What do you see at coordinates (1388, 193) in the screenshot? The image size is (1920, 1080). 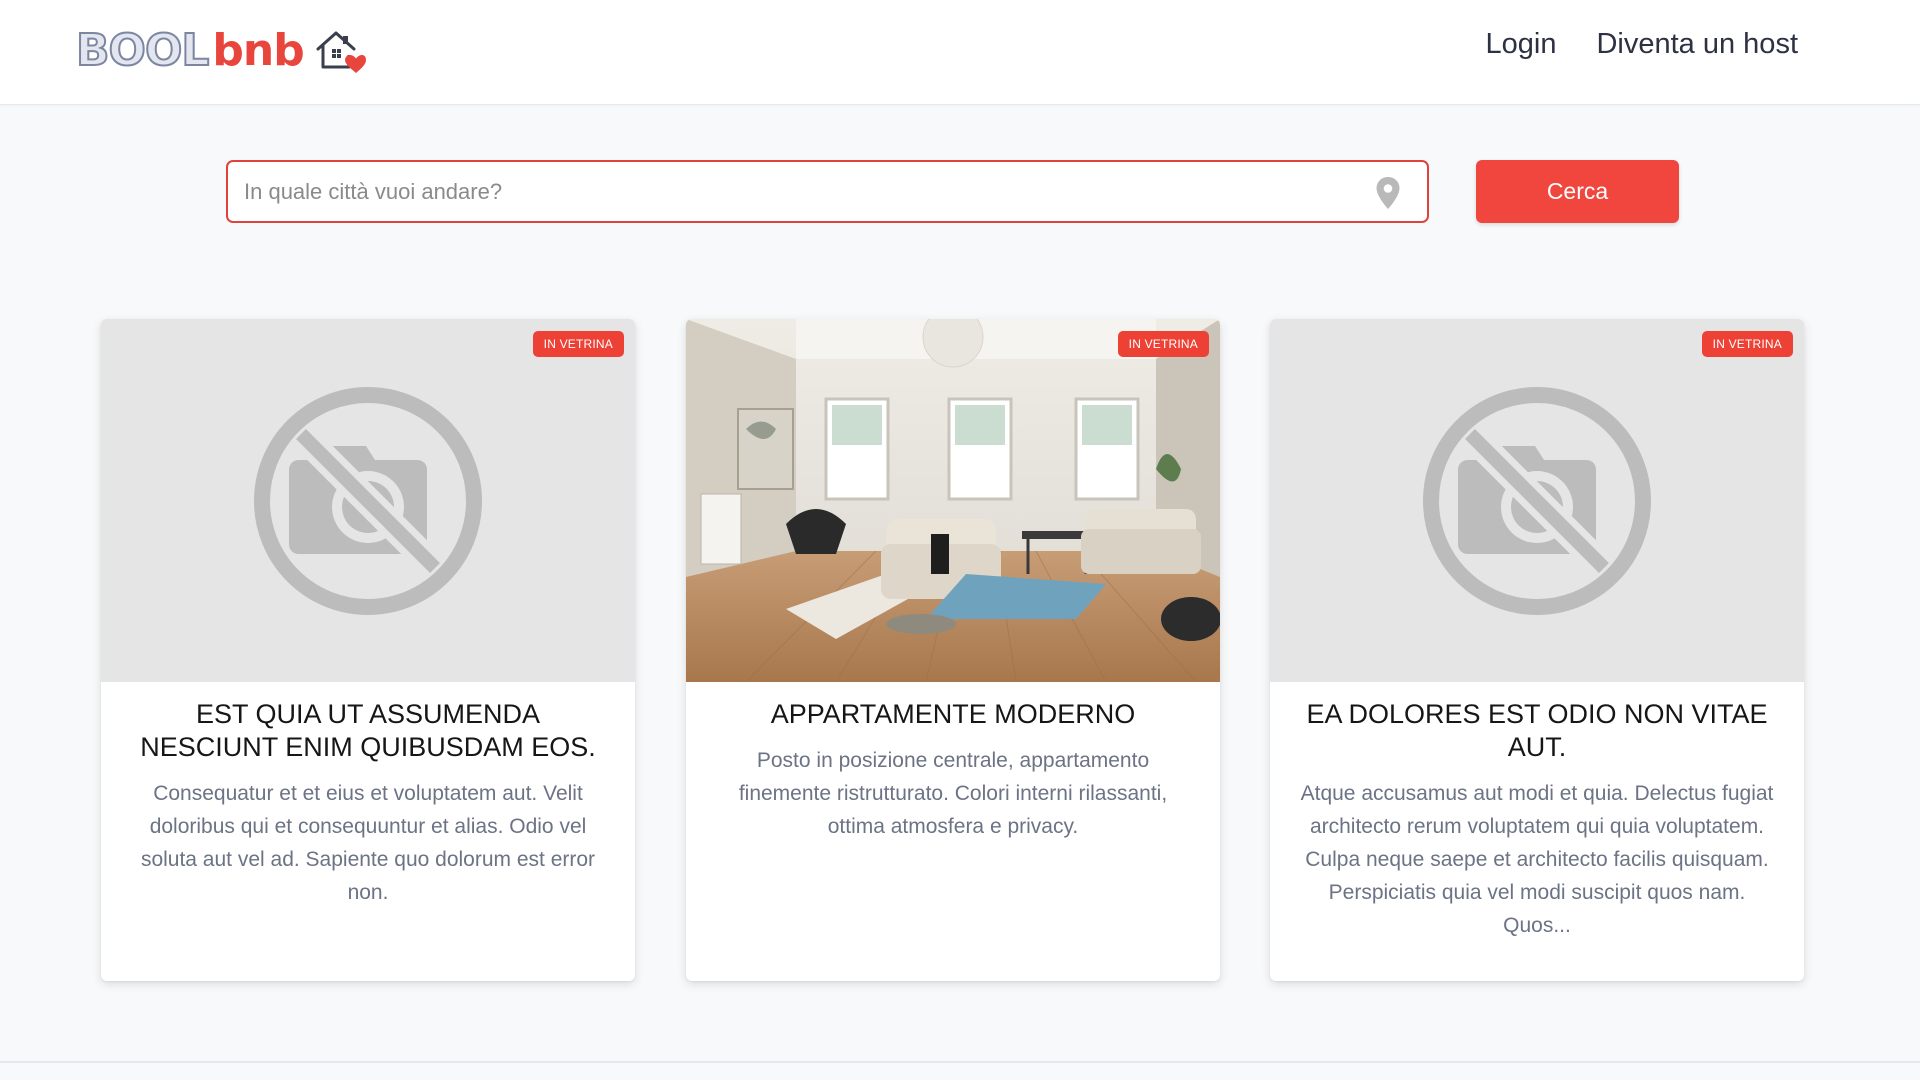 I see `map-pin-icon` at bounding box center [1388, 193].